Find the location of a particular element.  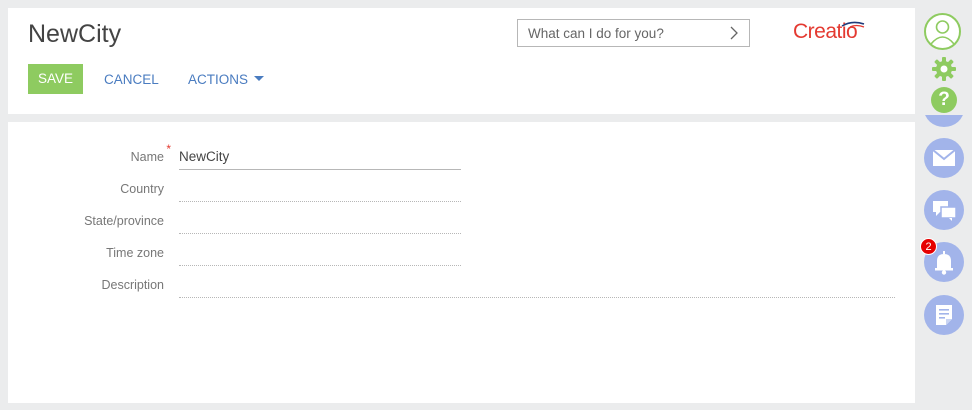

required-indicator: * is located at coordinates (168, 149).